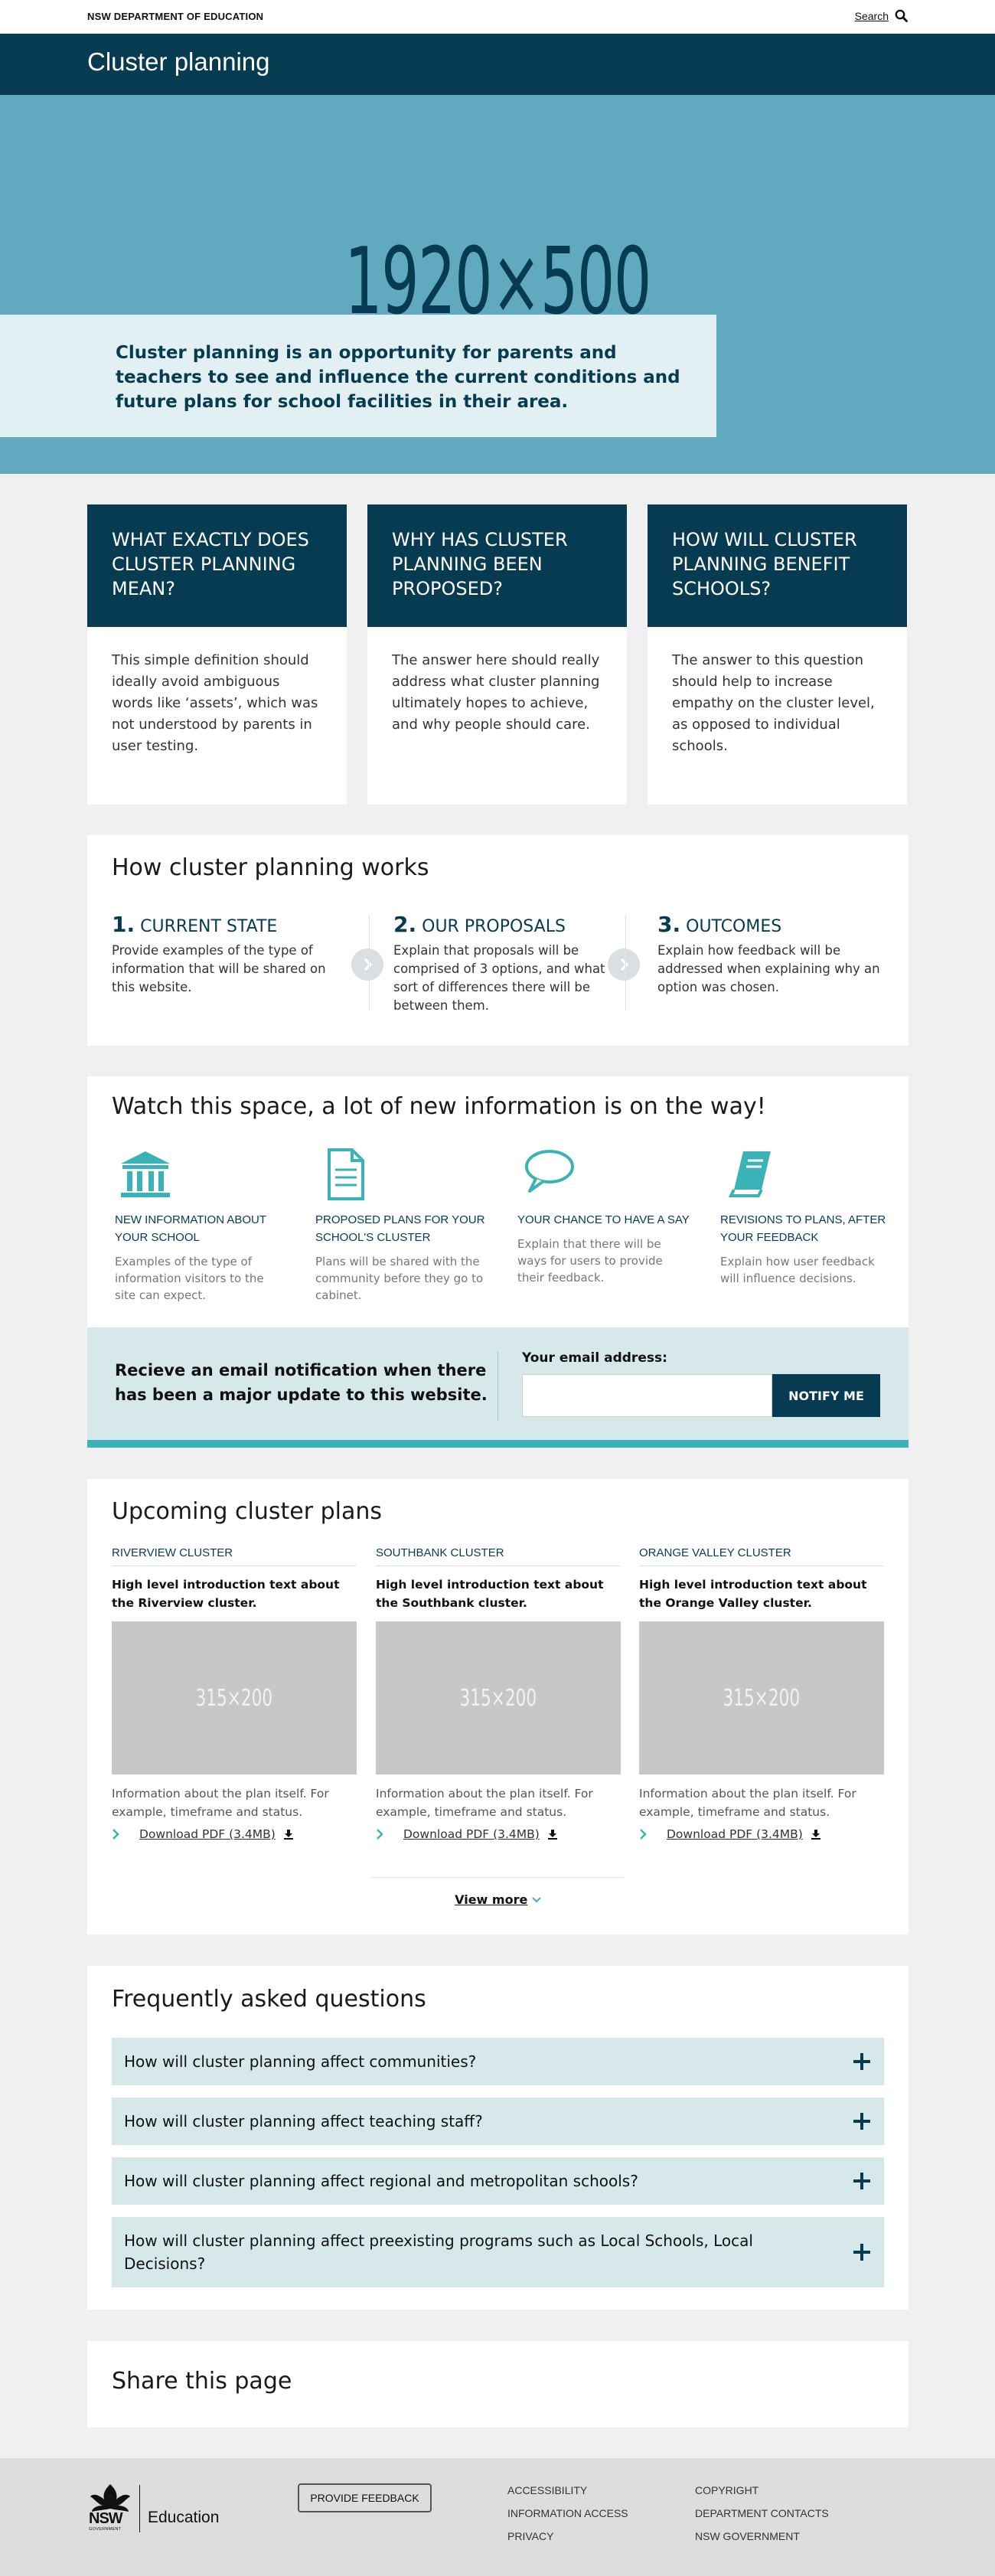 The width and height of the screenshot is (995, 2576). What do you see at coordinates (536, 1900) in the screenshot?
I see `chevron-down-icon` at bounding box center [536, 1900].